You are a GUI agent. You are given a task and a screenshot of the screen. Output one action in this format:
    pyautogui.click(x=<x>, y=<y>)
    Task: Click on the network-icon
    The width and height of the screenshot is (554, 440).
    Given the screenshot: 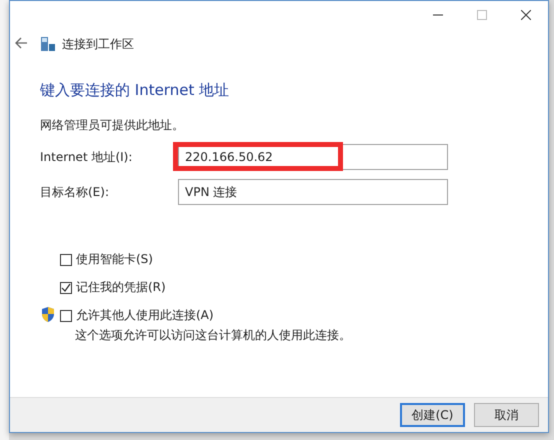 What is the action you would take?
    pyautogui.click(x=48, y=44)
    